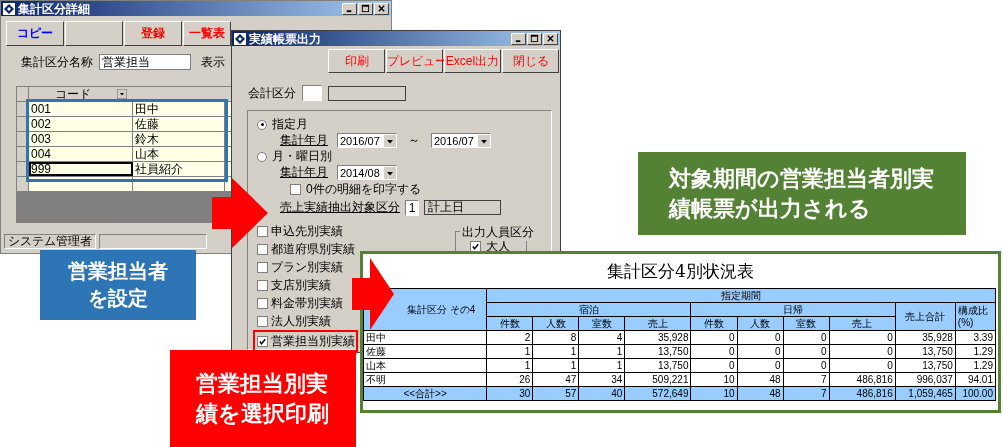 The image size is (1003, 447). I want to click on table-cell: 486,816, so click(862, 379).